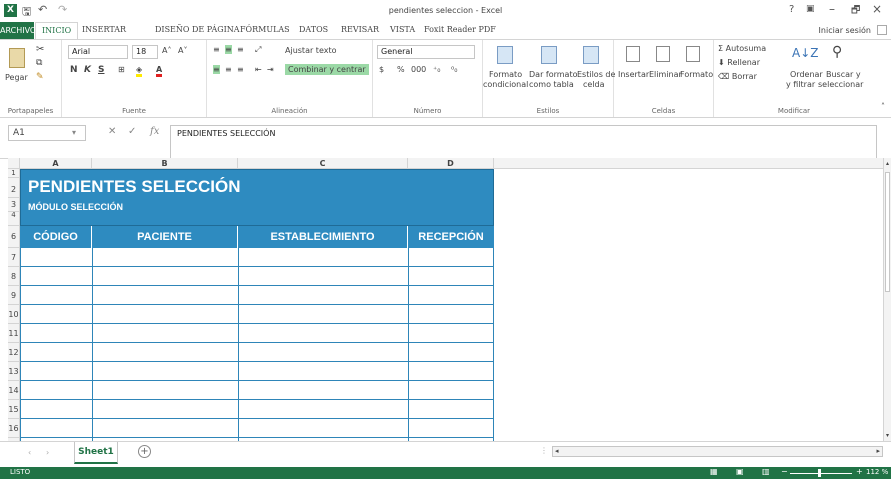 Image resolution: width=891 pixels, height=479 pixels. I want to click on row-header: 4, so click(14, 219).